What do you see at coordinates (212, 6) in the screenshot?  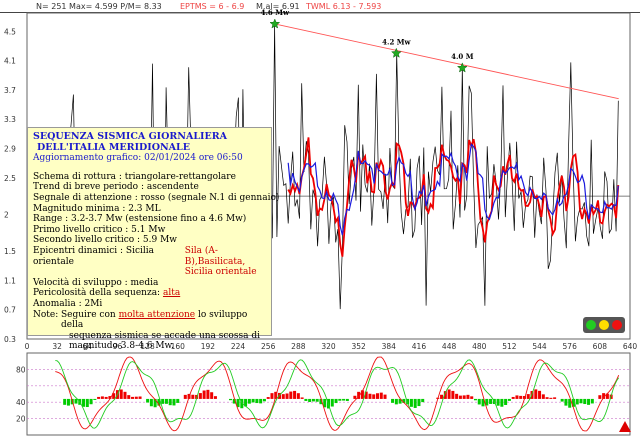 I see `header-eptms: EPTMS = 6 - 6.9` at bounding box center [212, 6].